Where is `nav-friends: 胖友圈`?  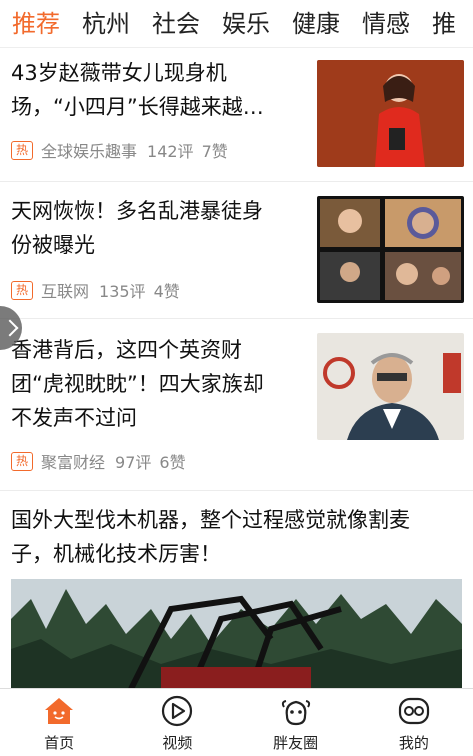
nav-friends: 胖友圈 is located at coordinates (296, 722).